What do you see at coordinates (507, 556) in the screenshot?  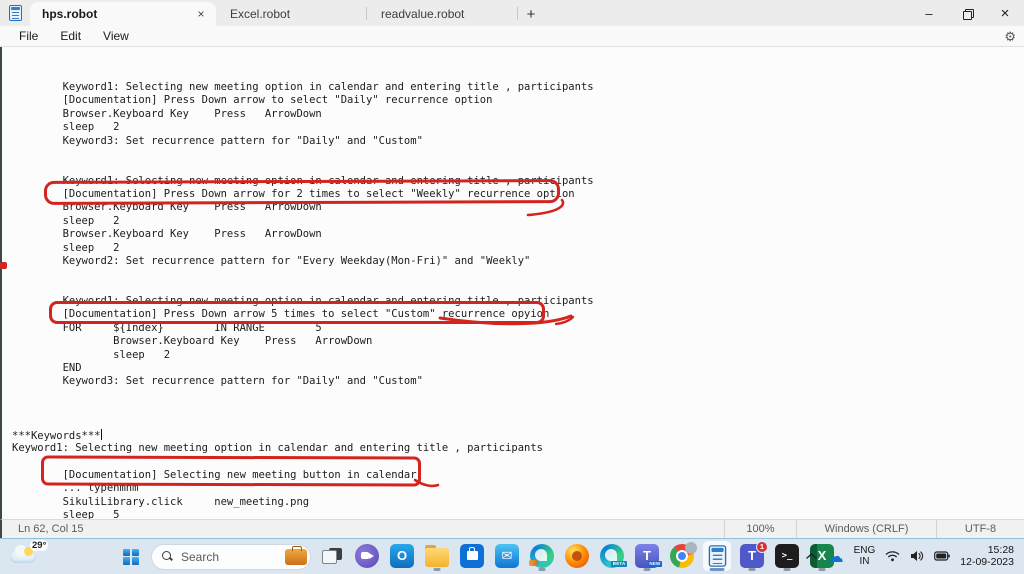 I see `taskbar-mail-button: ✉` at bounding box center [507, 556].